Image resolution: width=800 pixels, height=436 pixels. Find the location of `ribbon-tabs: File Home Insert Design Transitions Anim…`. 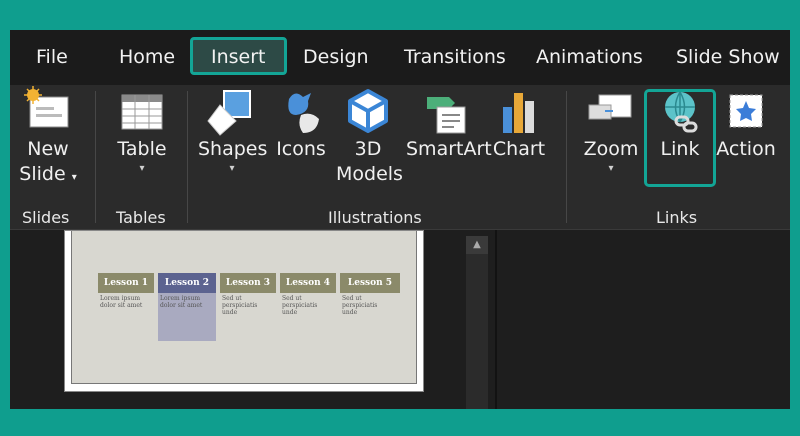

ribbon-tabs: File Home Insert Design Transitions Anim… is located at coordinates (400, 57).